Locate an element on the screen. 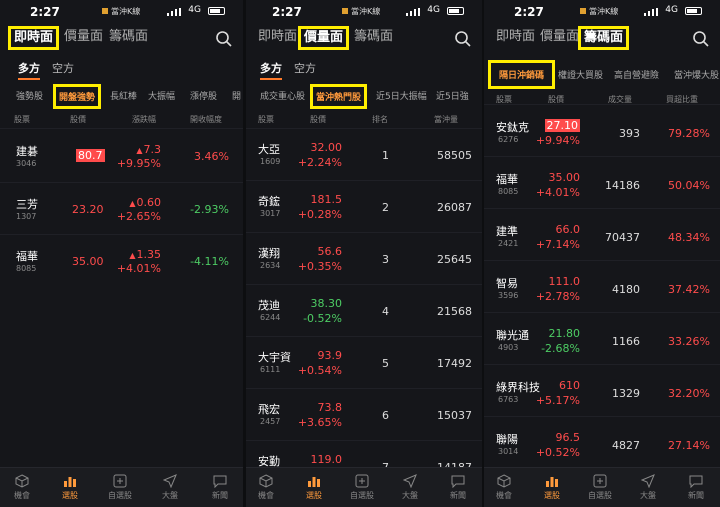 The width and height of the screenshot is (720, 507). table-row: 聯陽 3014 96.5 +0.52% 4827 27.14% is located at coordinates (602, 442).